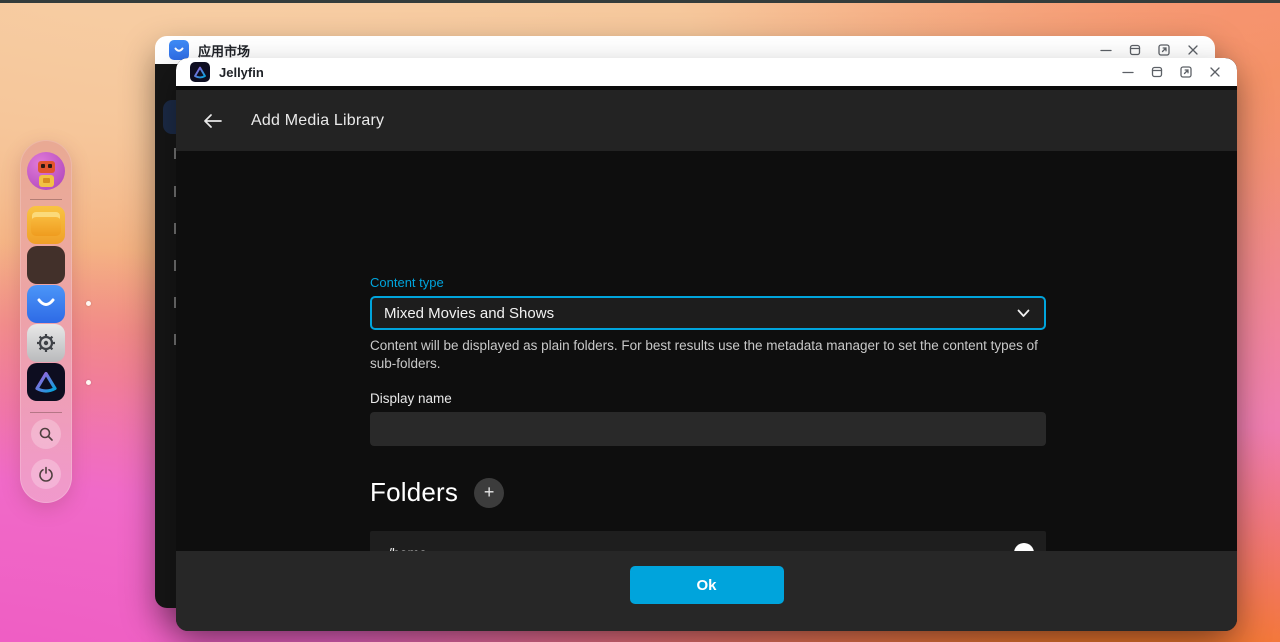 This screenshot has height=642, width=1280. I want to click on settings-gear-icon, so click(46, 343).